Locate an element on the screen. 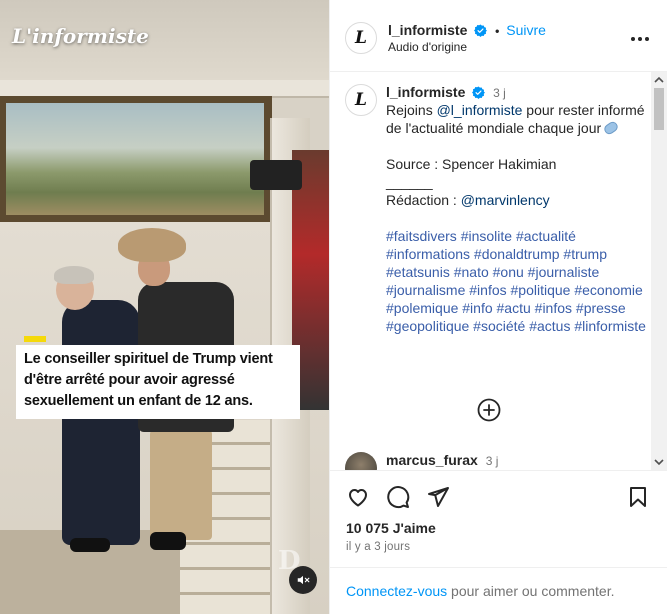 Image resolution: width=667 pixels, height=614 pixels. login-prompt: Connectez-vous pour aimer ou commenter. is located at coordinates (498, 590).